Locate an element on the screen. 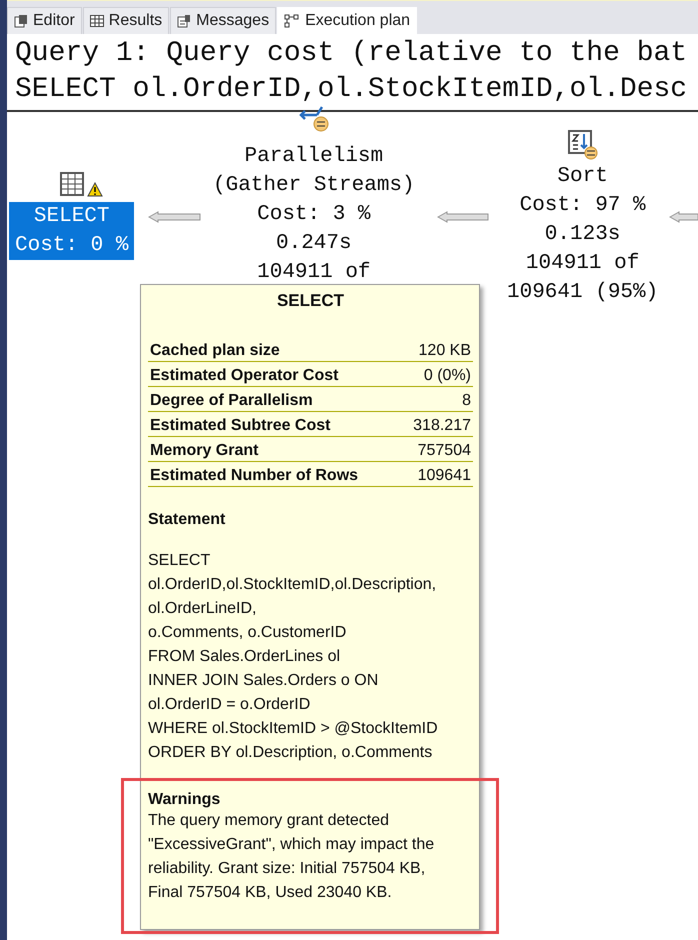  statement-line: INNER JOIN Sales.Orders o ON is located at coordinates (264, 681).